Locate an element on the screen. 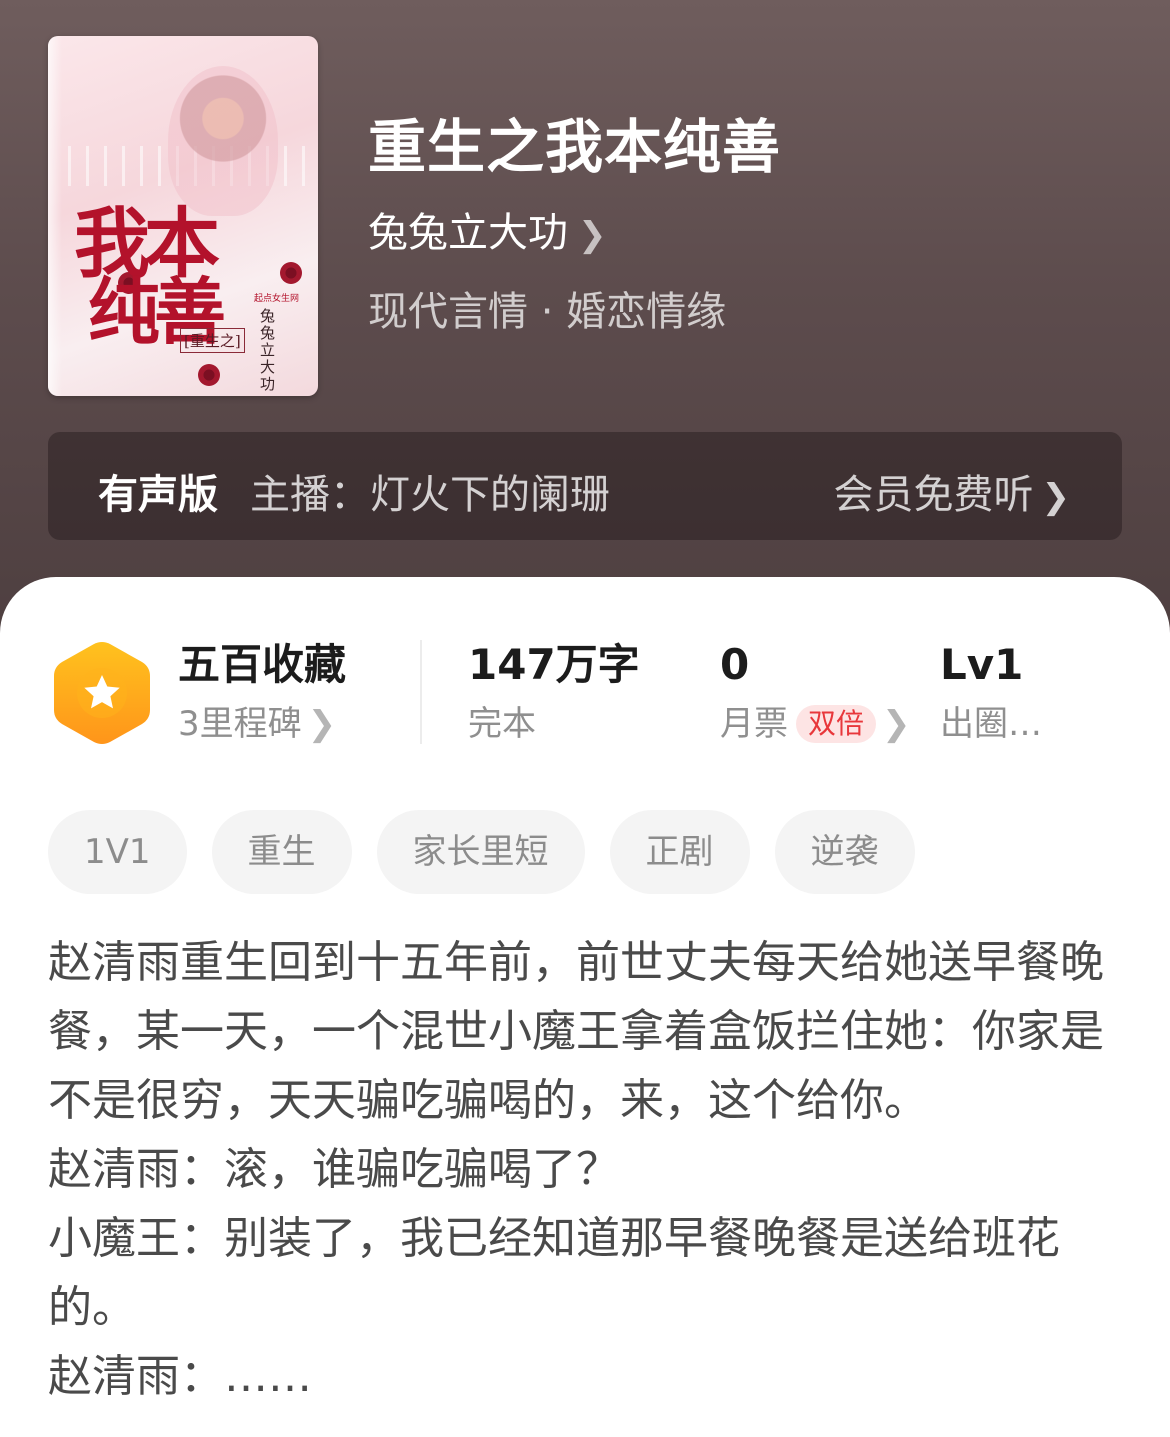 The height and width of the screenshot is (1437, 1170). cover-author: 兔兔立大功 is located at coordinates (268, 350).